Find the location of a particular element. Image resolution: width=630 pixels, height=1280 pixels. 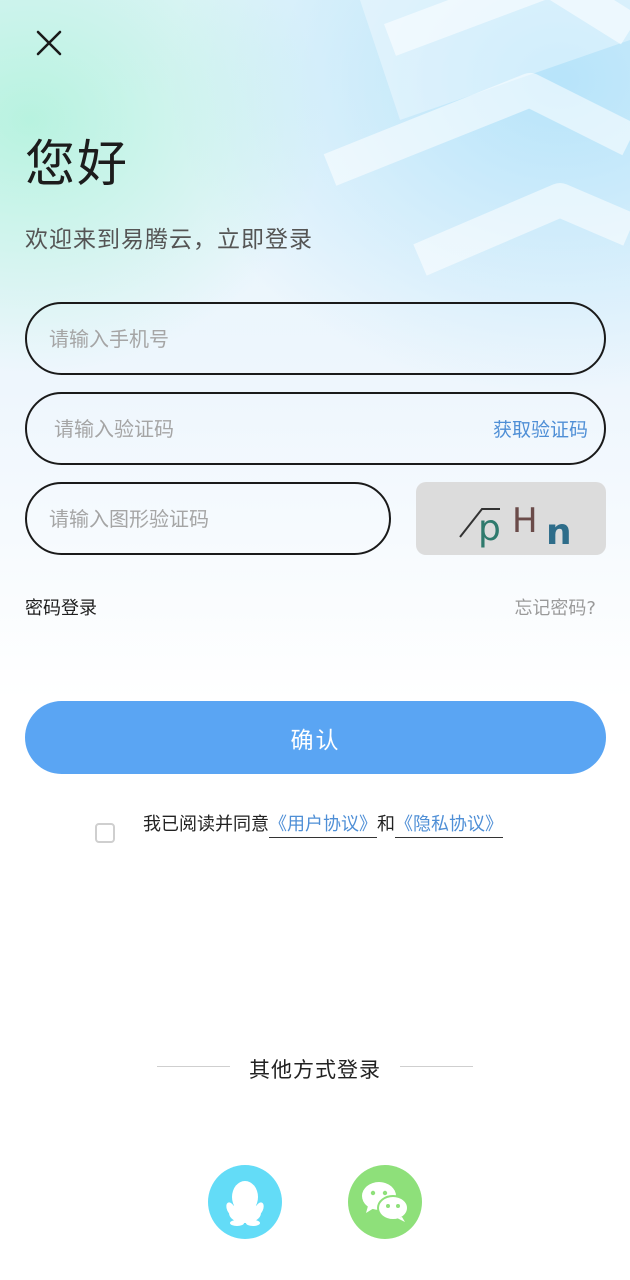

close-button is located at coordinates (49, 43).